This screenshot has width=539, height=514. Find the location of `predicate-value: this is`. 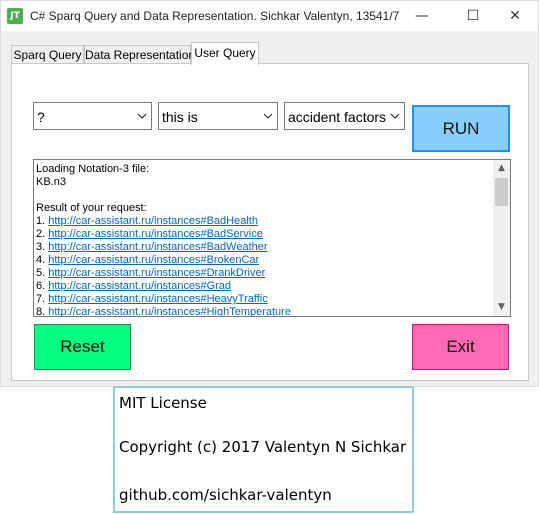

predicate-value: this is is located at coordinates (180, 117).